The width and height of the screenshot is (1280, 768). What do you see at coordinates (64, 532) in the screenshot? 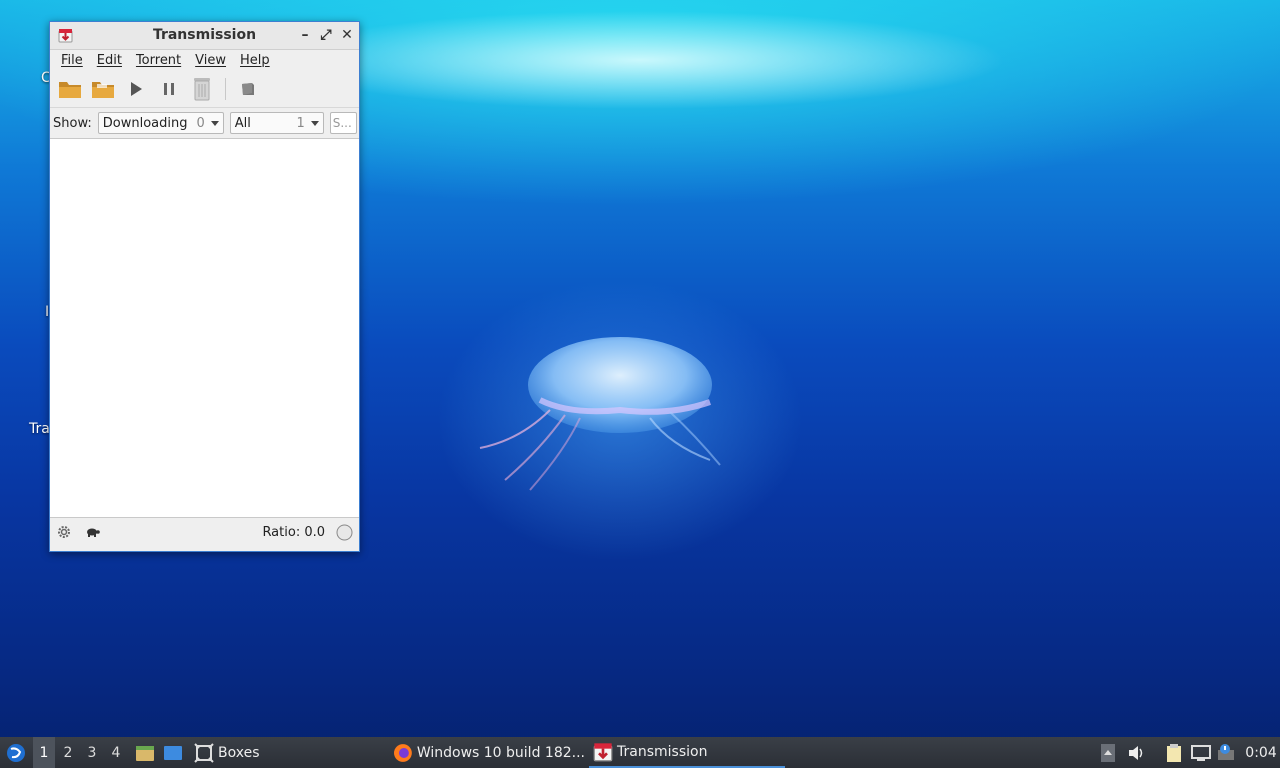
I see `gear-icon` at bounding box center [64, 532].